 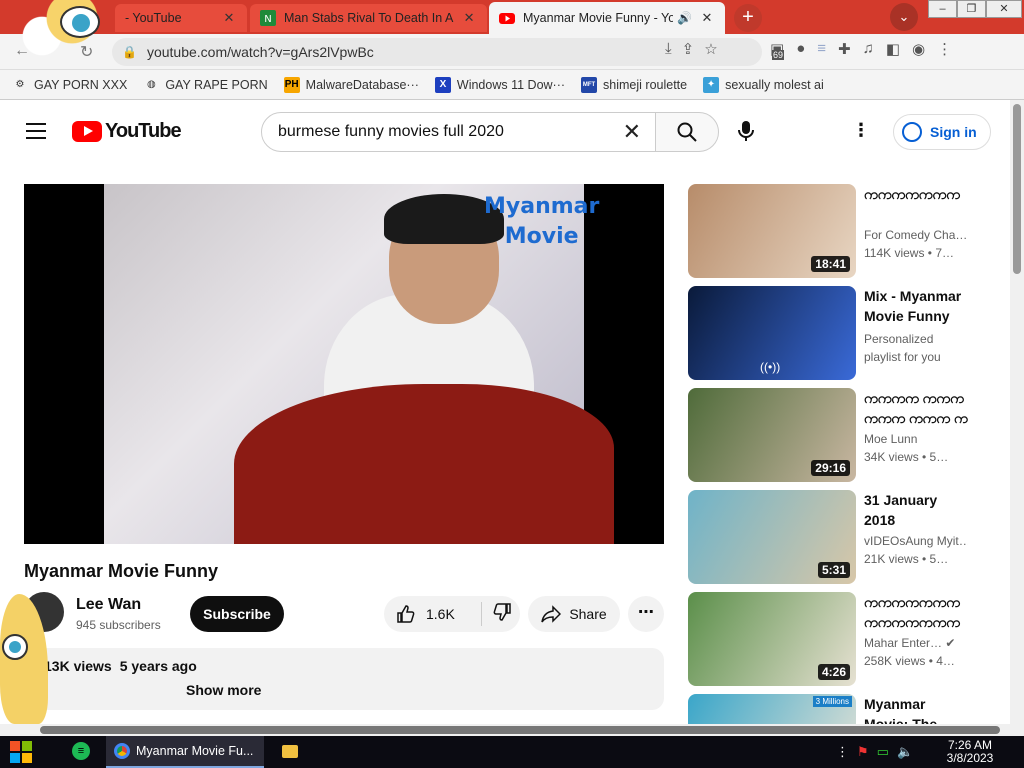 I want to click on youtube-play-icon, so click(x=87, y=131).